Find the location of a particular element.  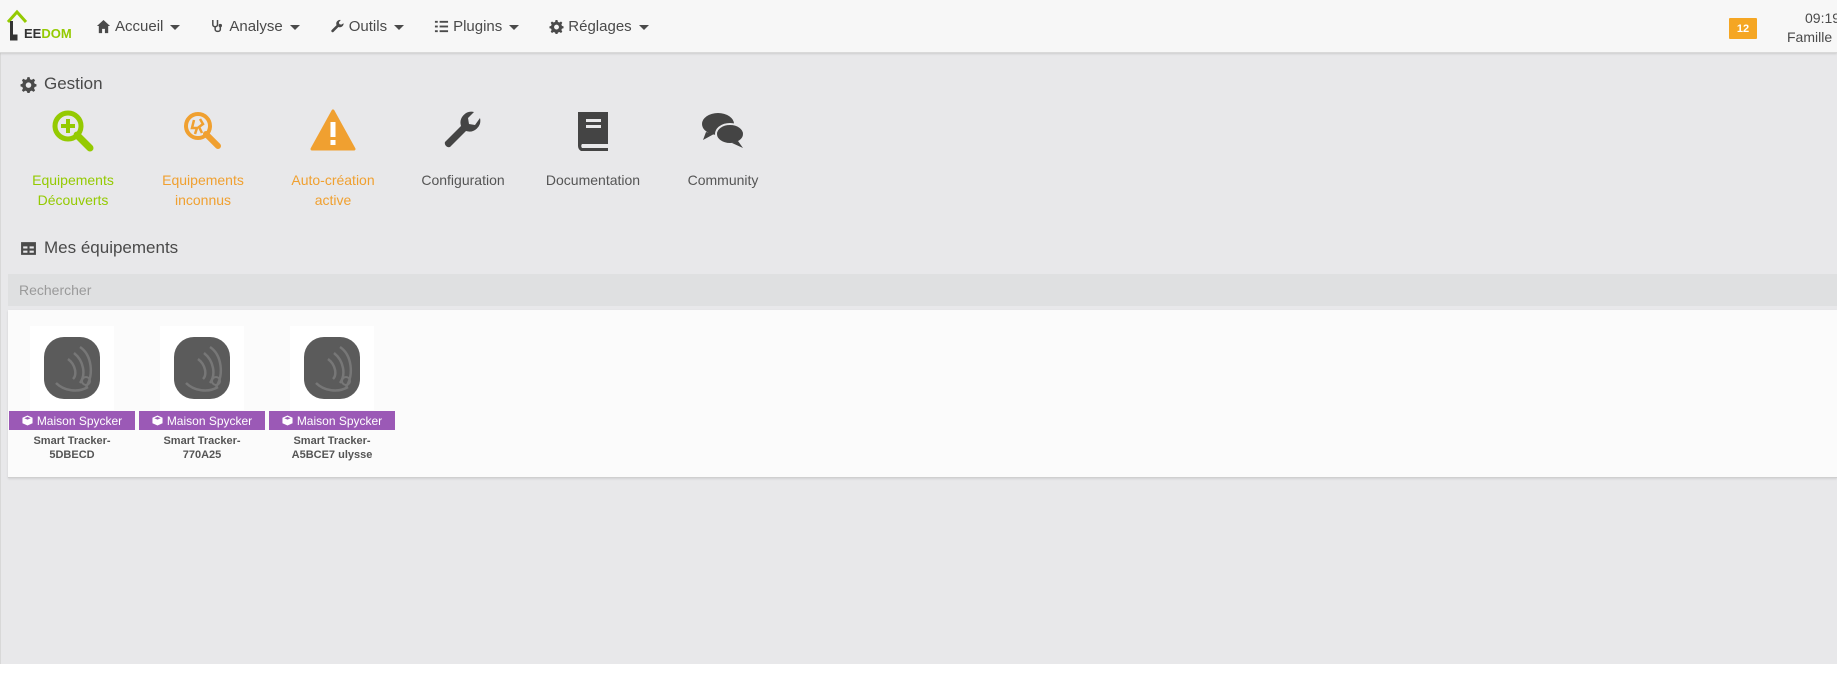

tile-label-line1: Auto-création is located at coordinates (333, 180).